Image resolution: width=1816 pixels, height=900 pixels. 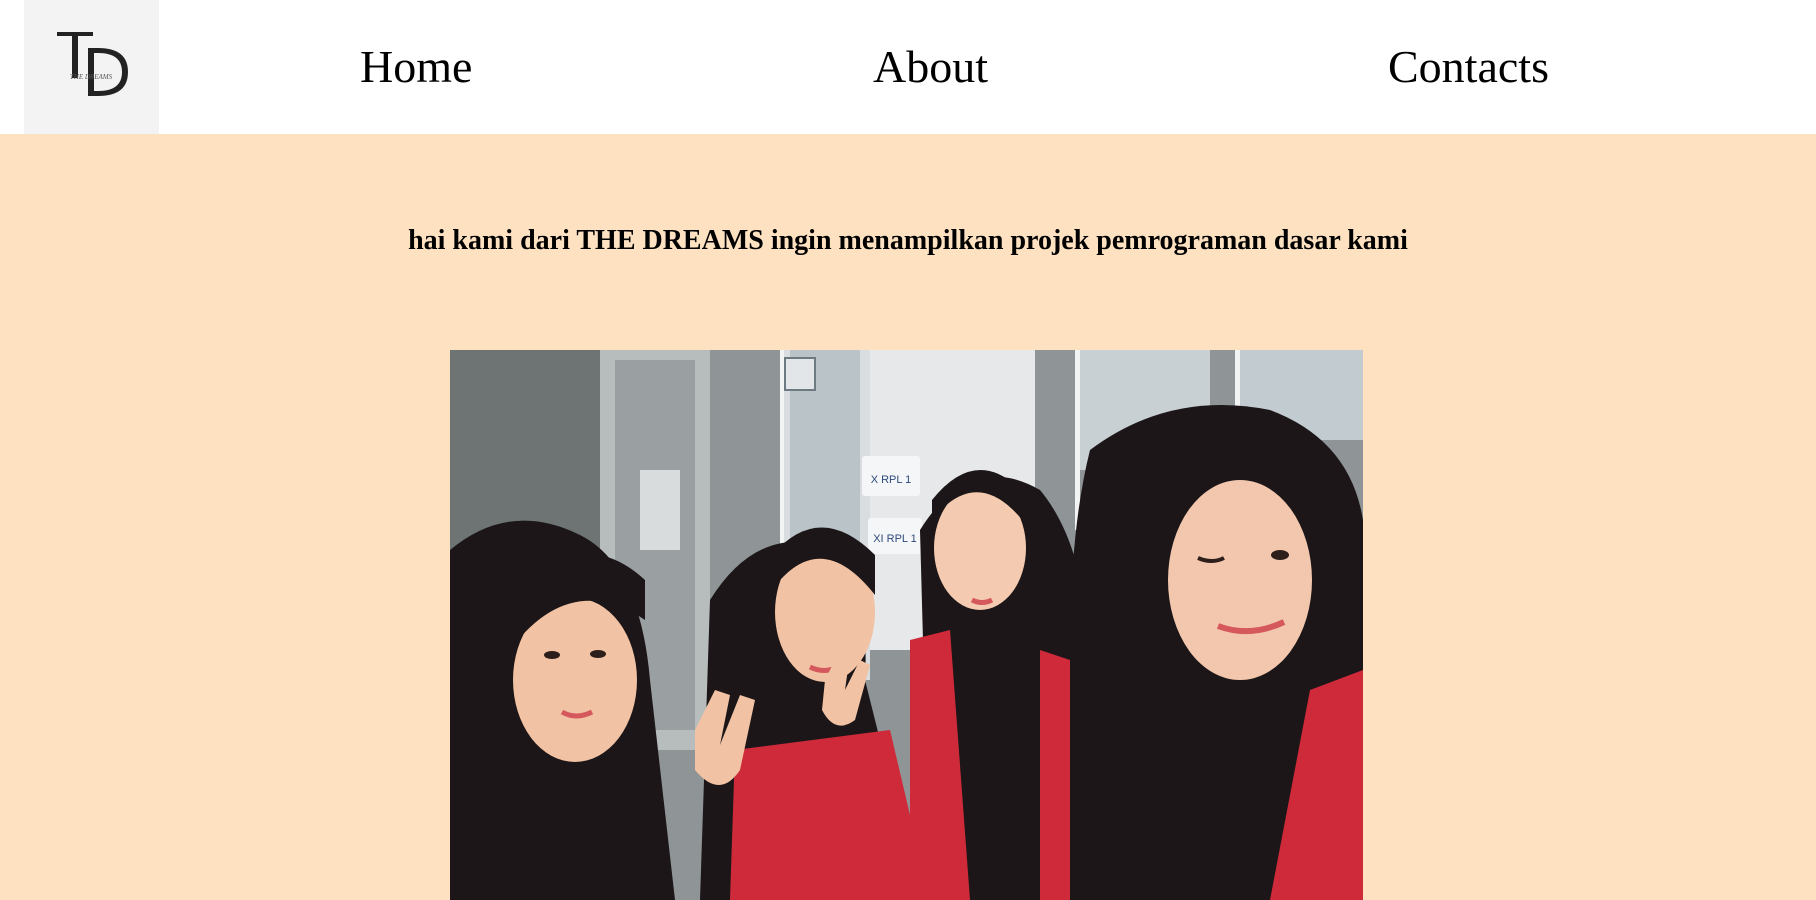 I want to click on logo: THE DREAMS, so click(x=91, y=67).